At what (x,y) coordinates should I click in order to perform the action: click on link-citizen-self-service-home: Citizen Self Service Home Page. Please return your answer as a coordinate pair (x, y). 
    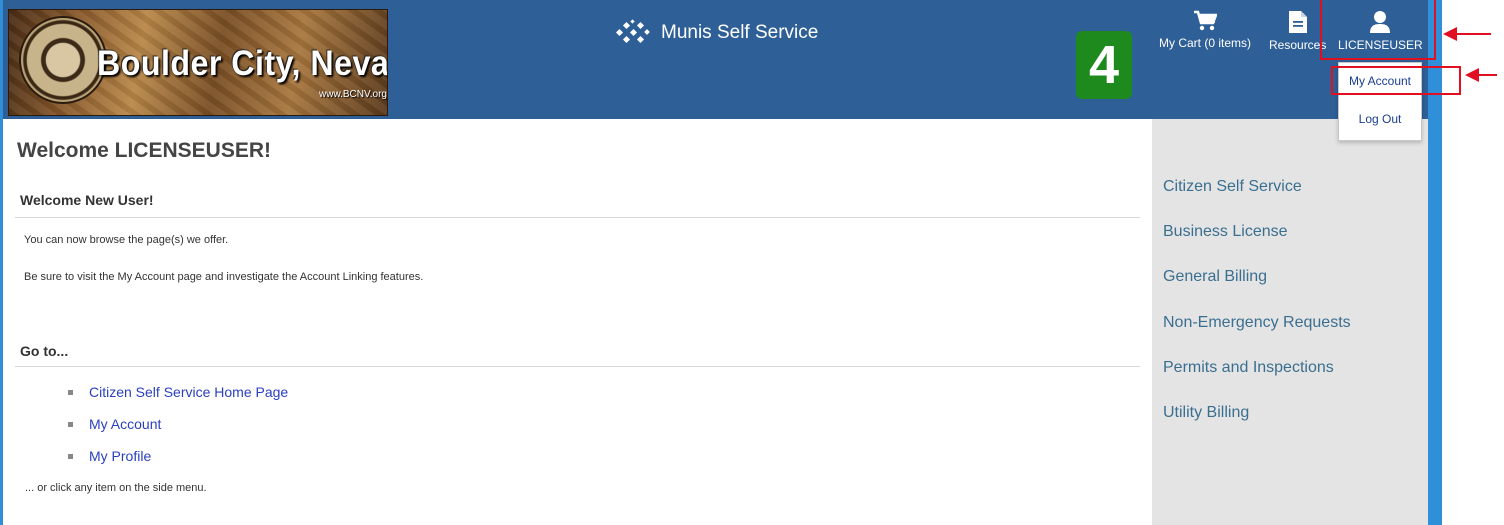
    Looking at the image, I should click on (188, 392).